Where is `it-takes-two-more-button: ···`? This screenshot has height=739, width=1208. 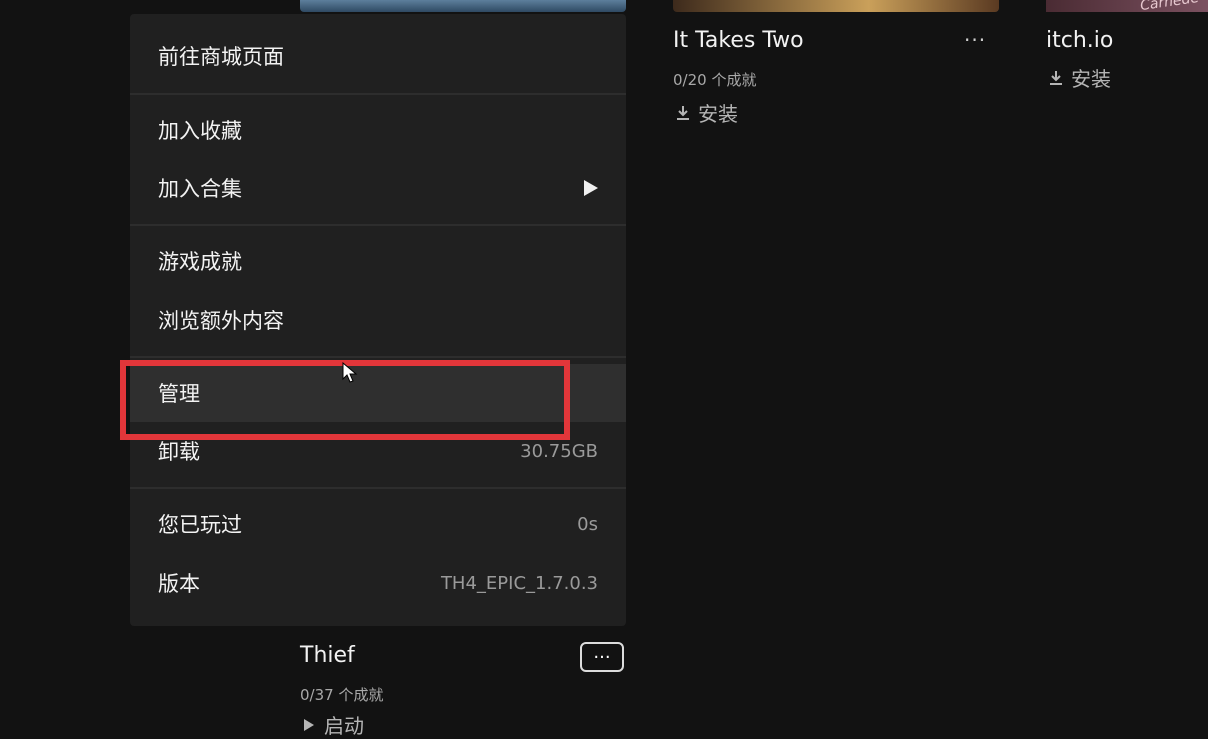 it-takes-two-more-button: ··· is located at coordinates (975, 40).